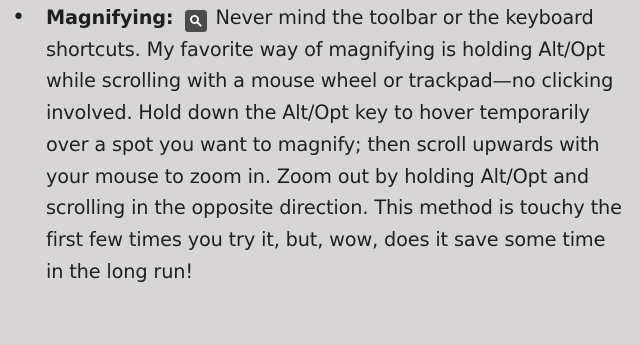 This screenshot has height=345, width=640. What do you see at coordinates (110, 17) in the screenshot?
I see `term-label: Magnifying:` at bounding box center [110, 17].